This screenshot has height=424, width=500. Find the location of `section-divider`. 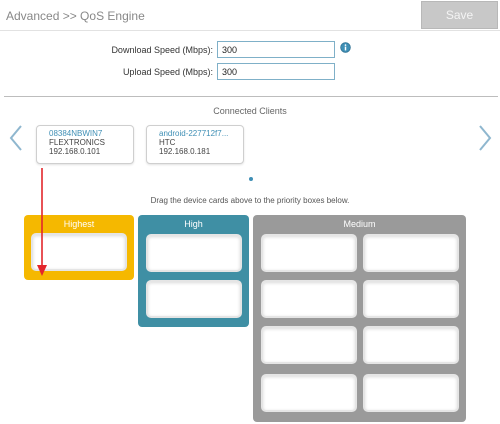

section-divider is located at coordinates (251, 96).